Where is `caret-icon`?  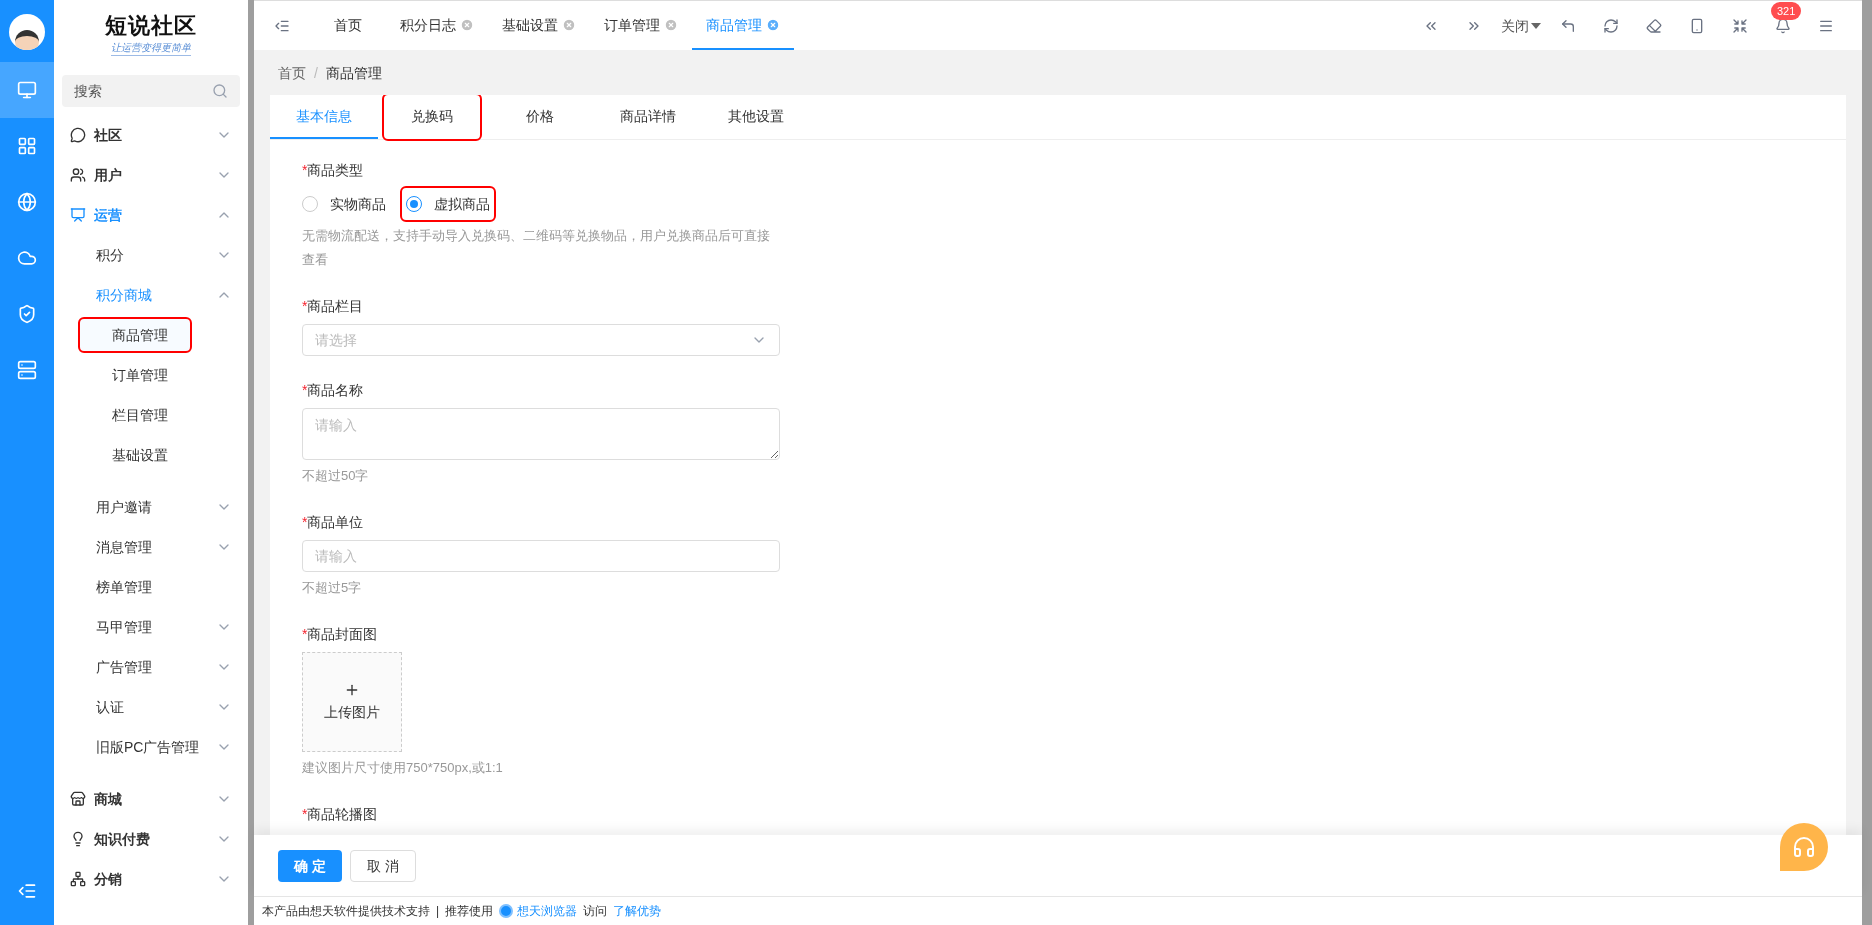
caret-icon is located at coordinates (1536, 25).